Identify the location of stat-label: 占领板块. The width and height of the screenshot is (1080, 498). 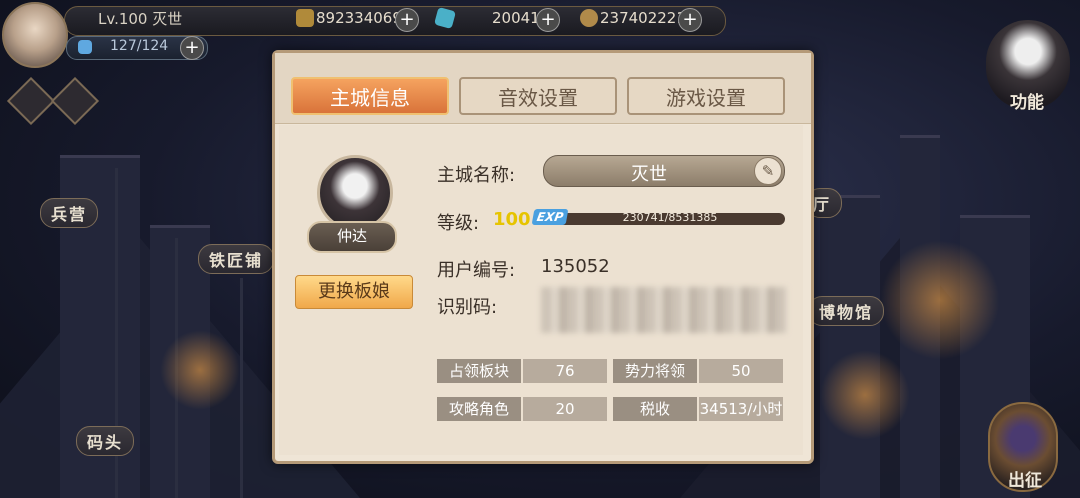
(479, 371).